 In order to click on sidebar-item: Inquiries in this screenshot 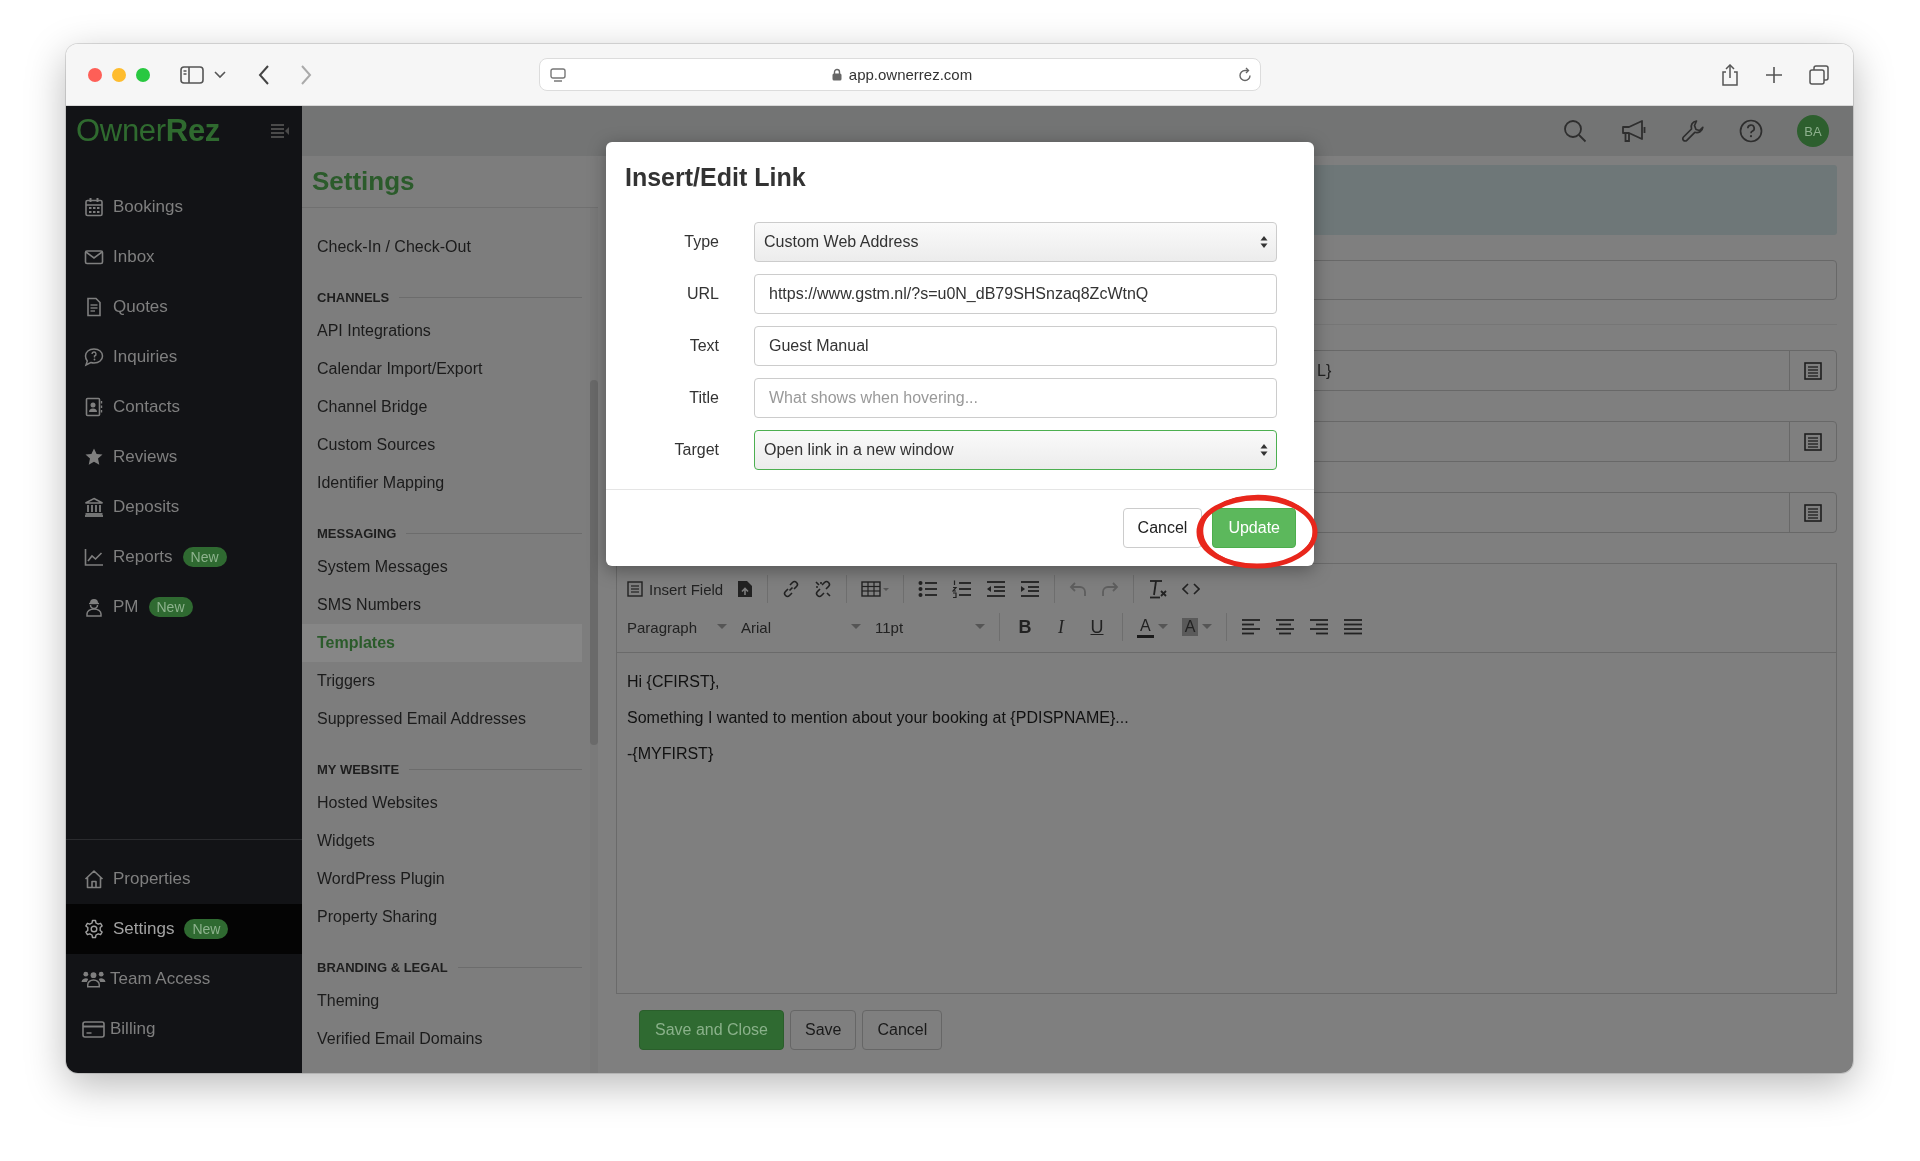, I will do `click(184, 357)`.